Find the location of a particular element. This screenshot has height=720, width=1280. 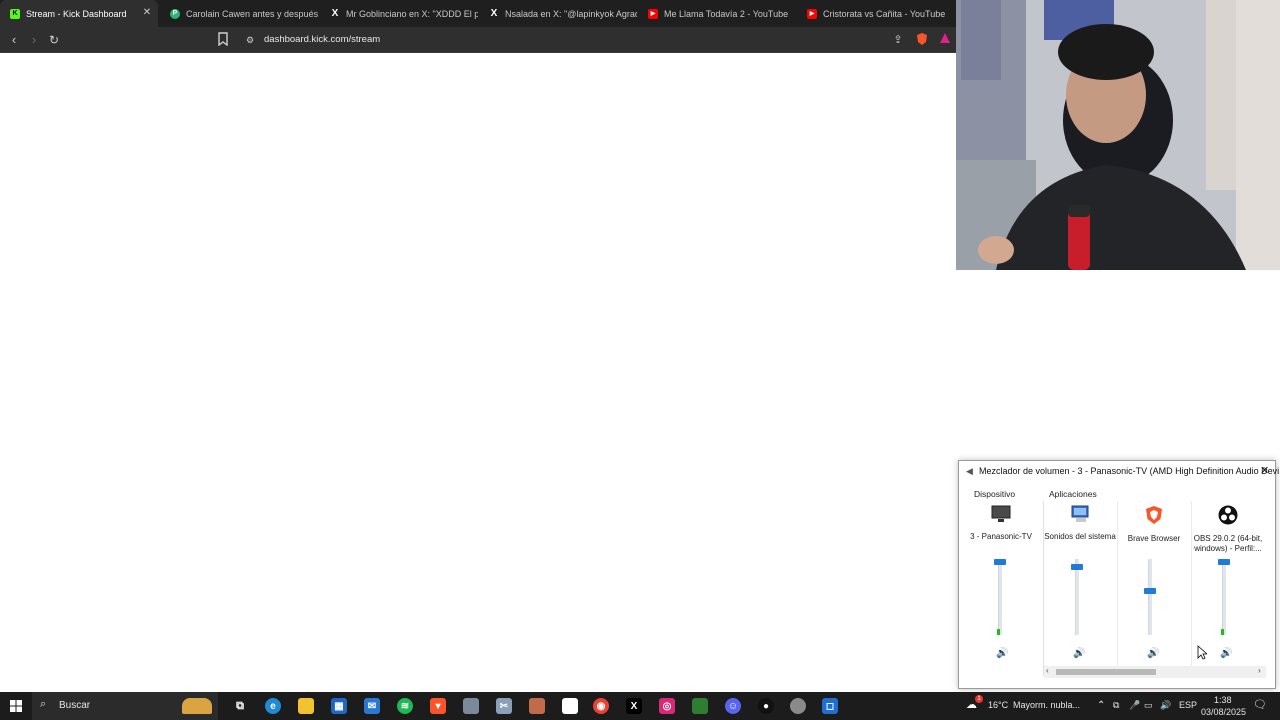

brave-shields-icon is located at coordinates (922, 40).